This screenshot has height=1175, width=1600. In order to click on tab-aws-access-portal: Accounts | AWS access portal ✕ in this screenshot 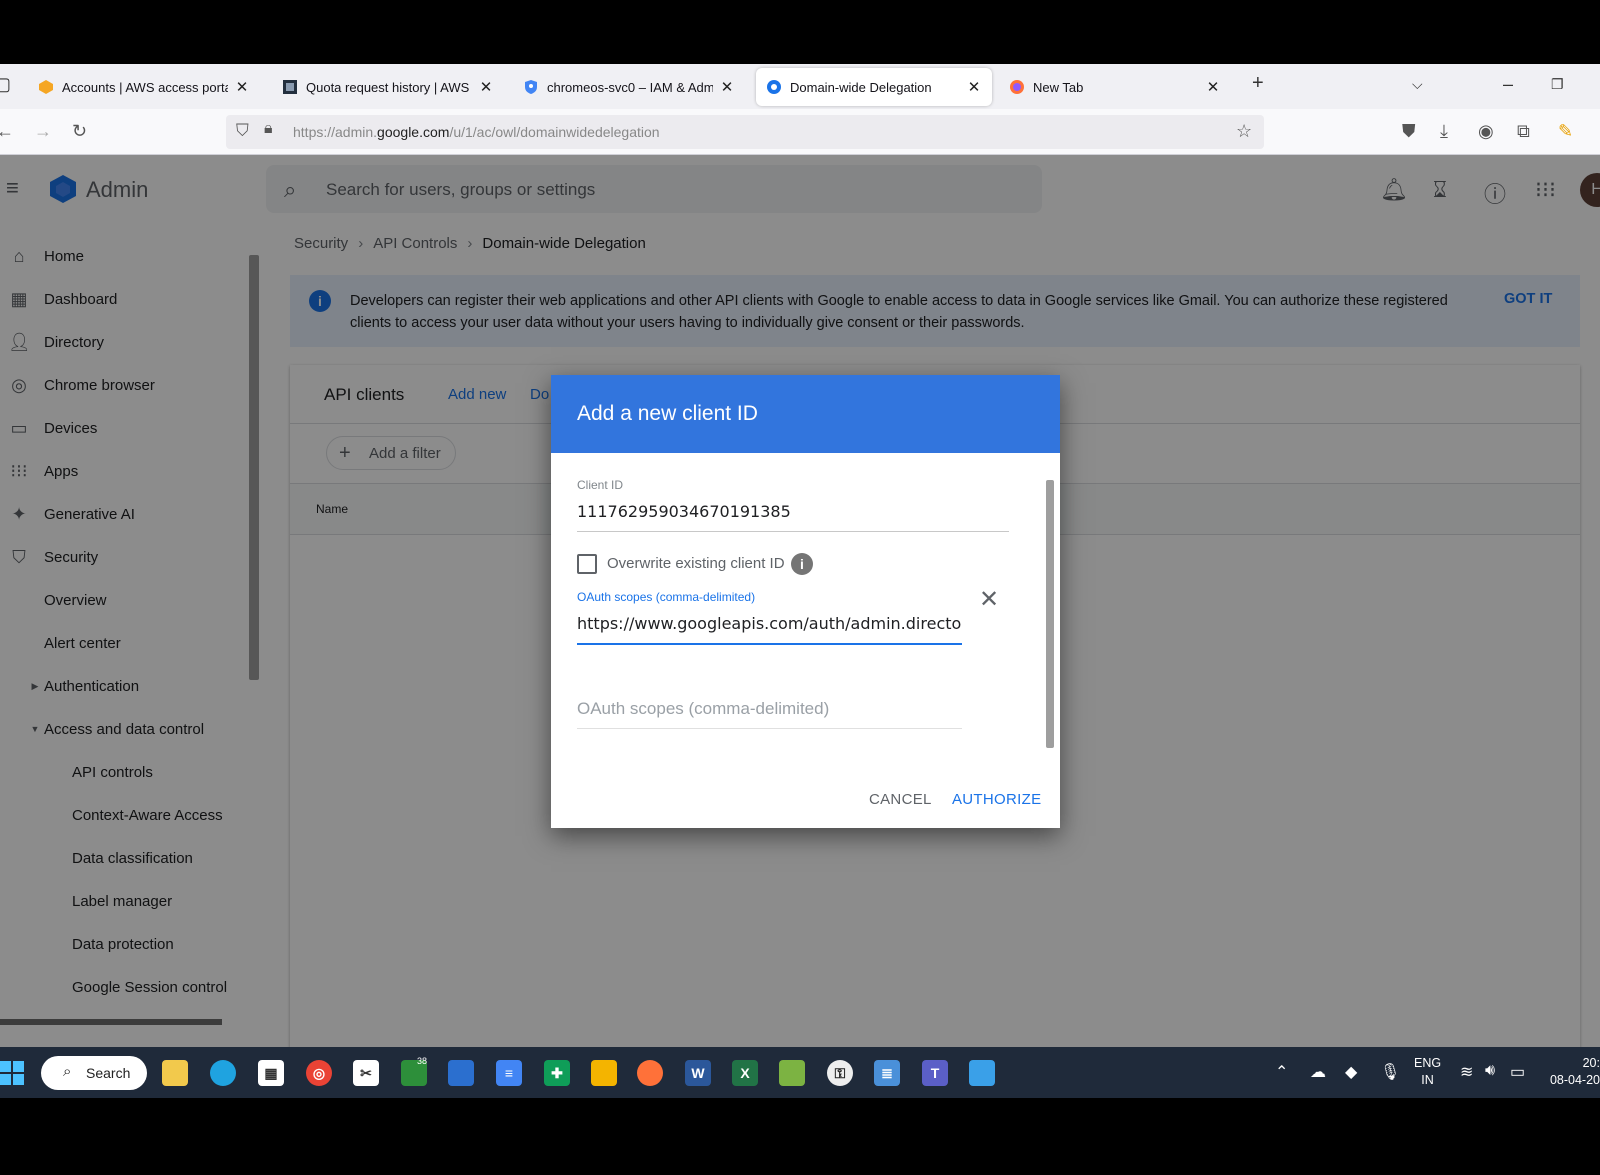, I will do `click(144, 87)`.